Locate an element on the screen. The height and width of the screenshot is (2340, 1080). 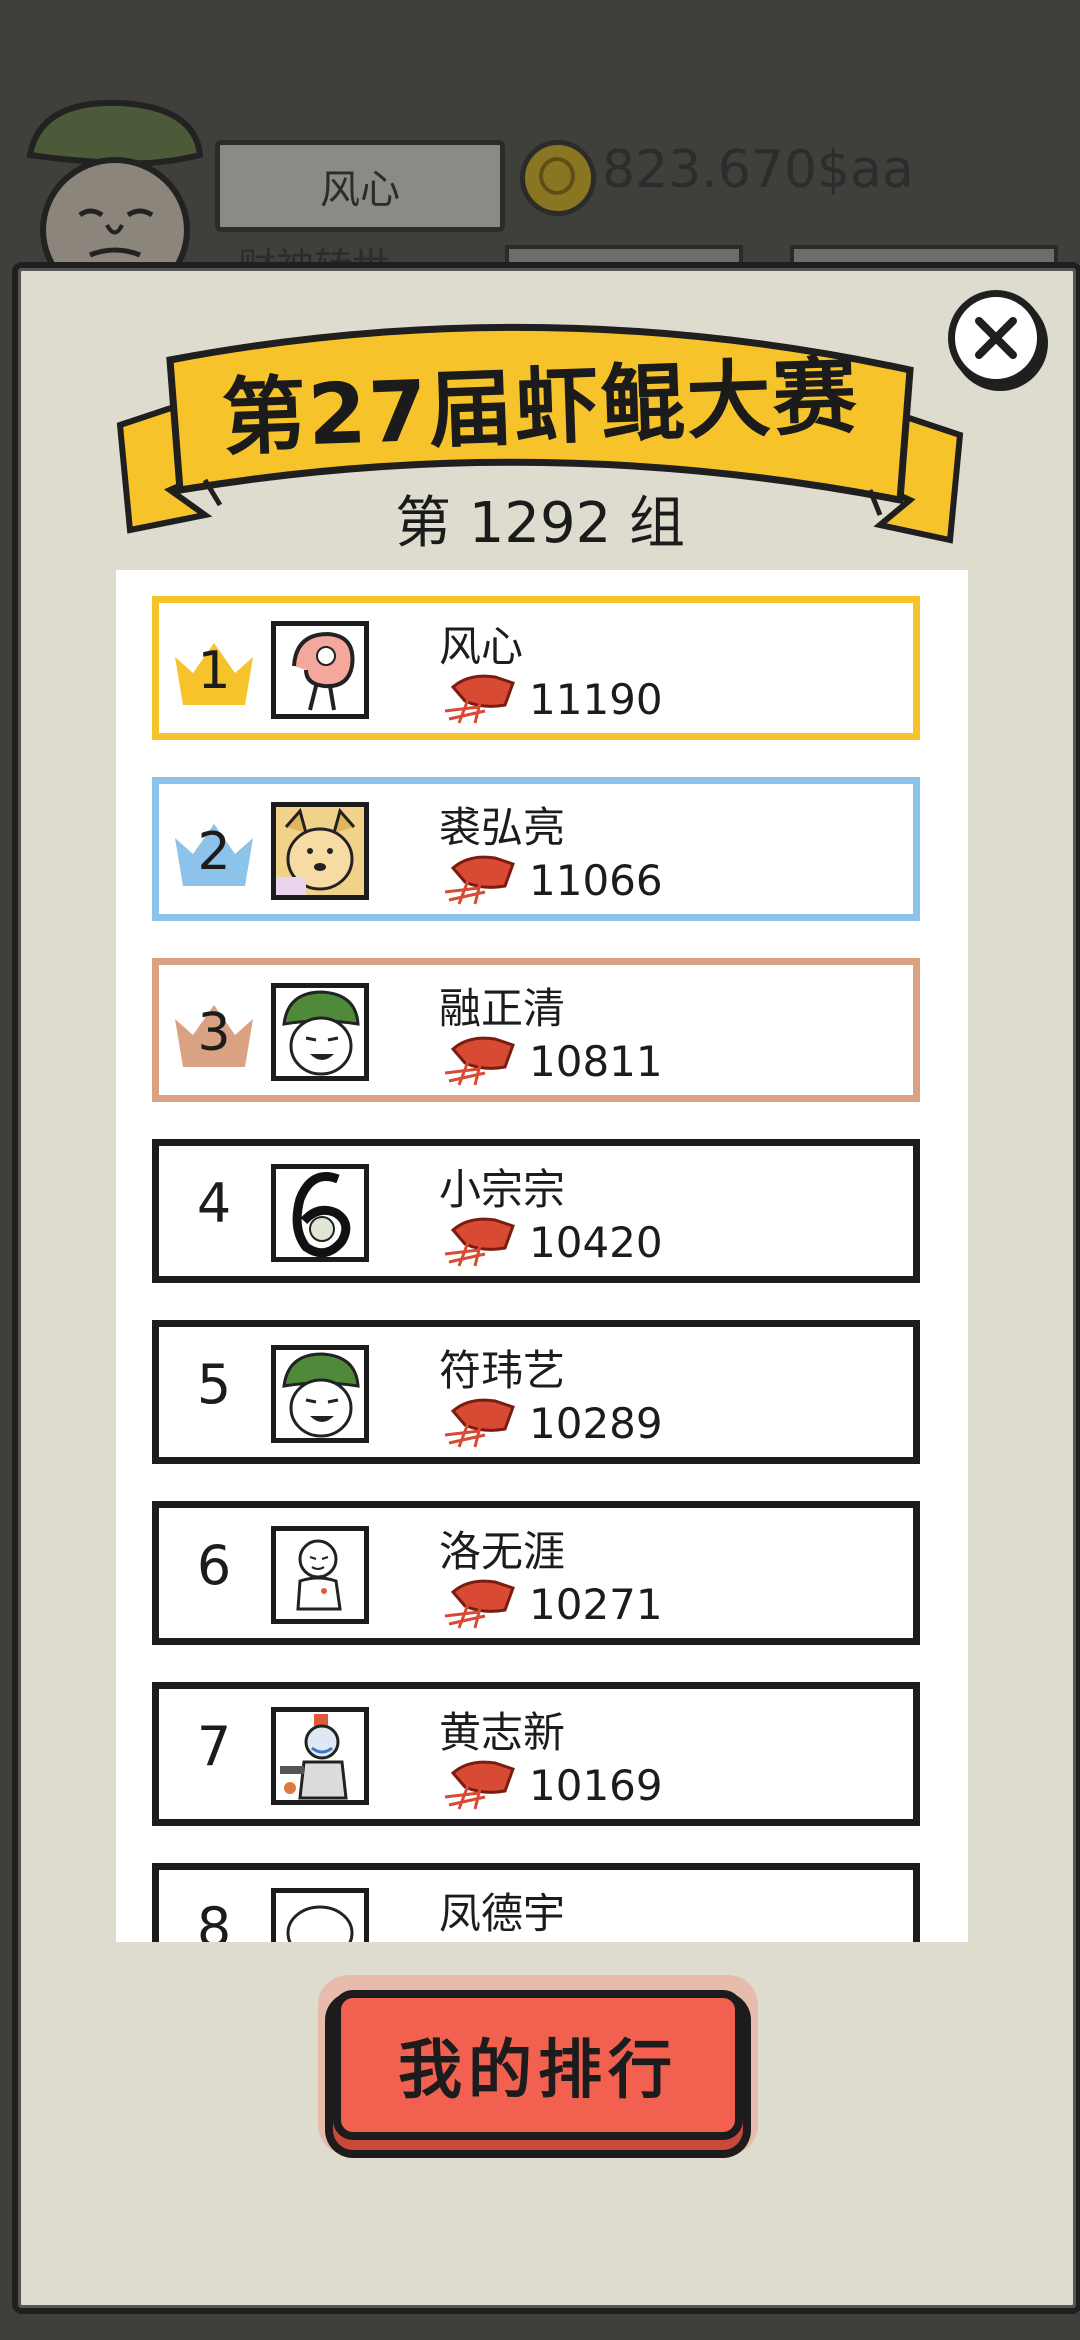
close-button is located at coordinates (996, 338).